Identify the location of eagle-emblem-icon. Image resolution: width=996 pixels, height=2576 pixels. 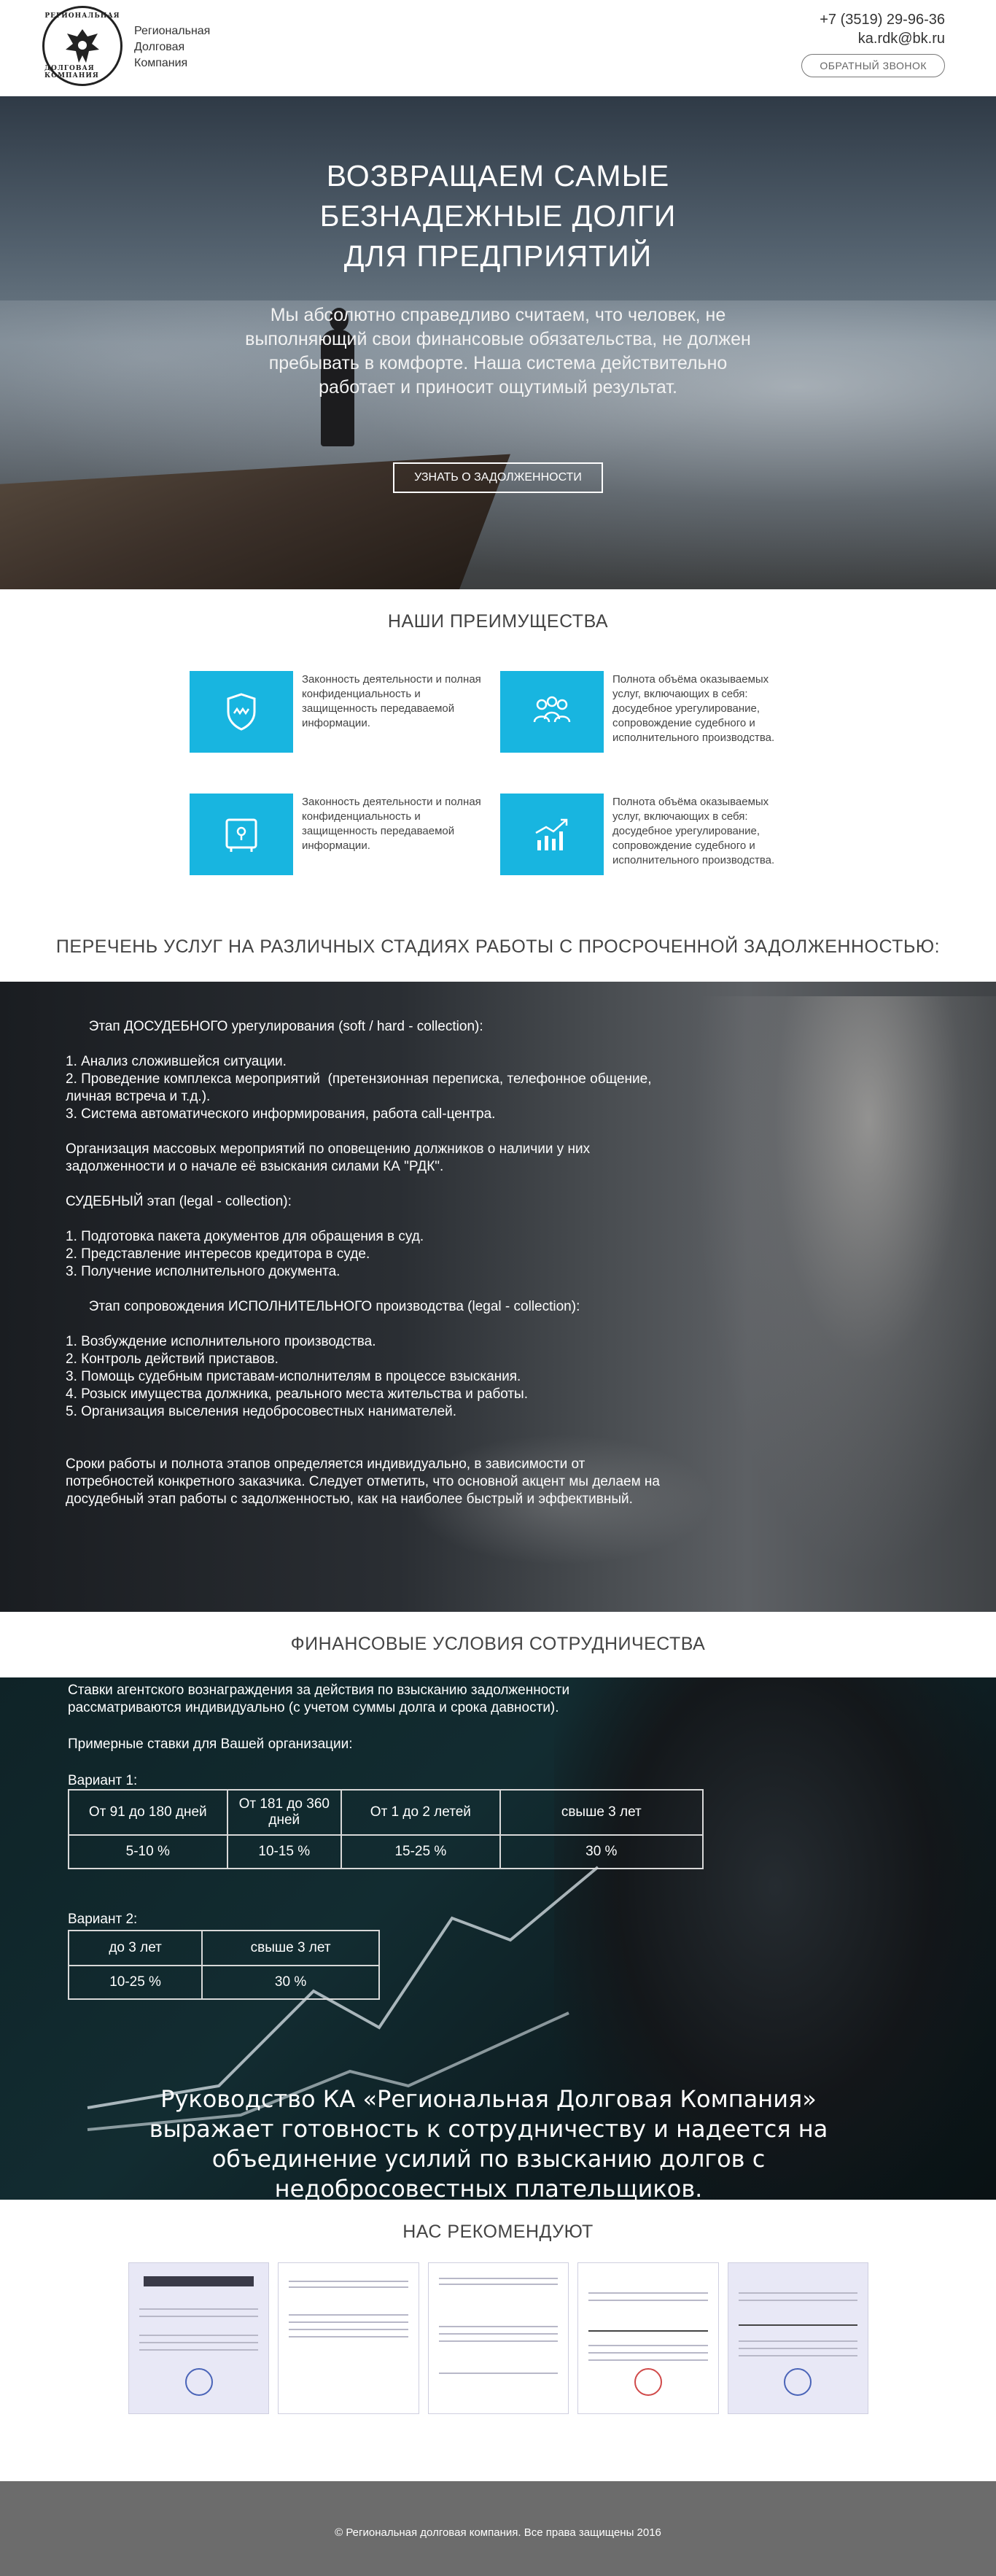
(82, 46).